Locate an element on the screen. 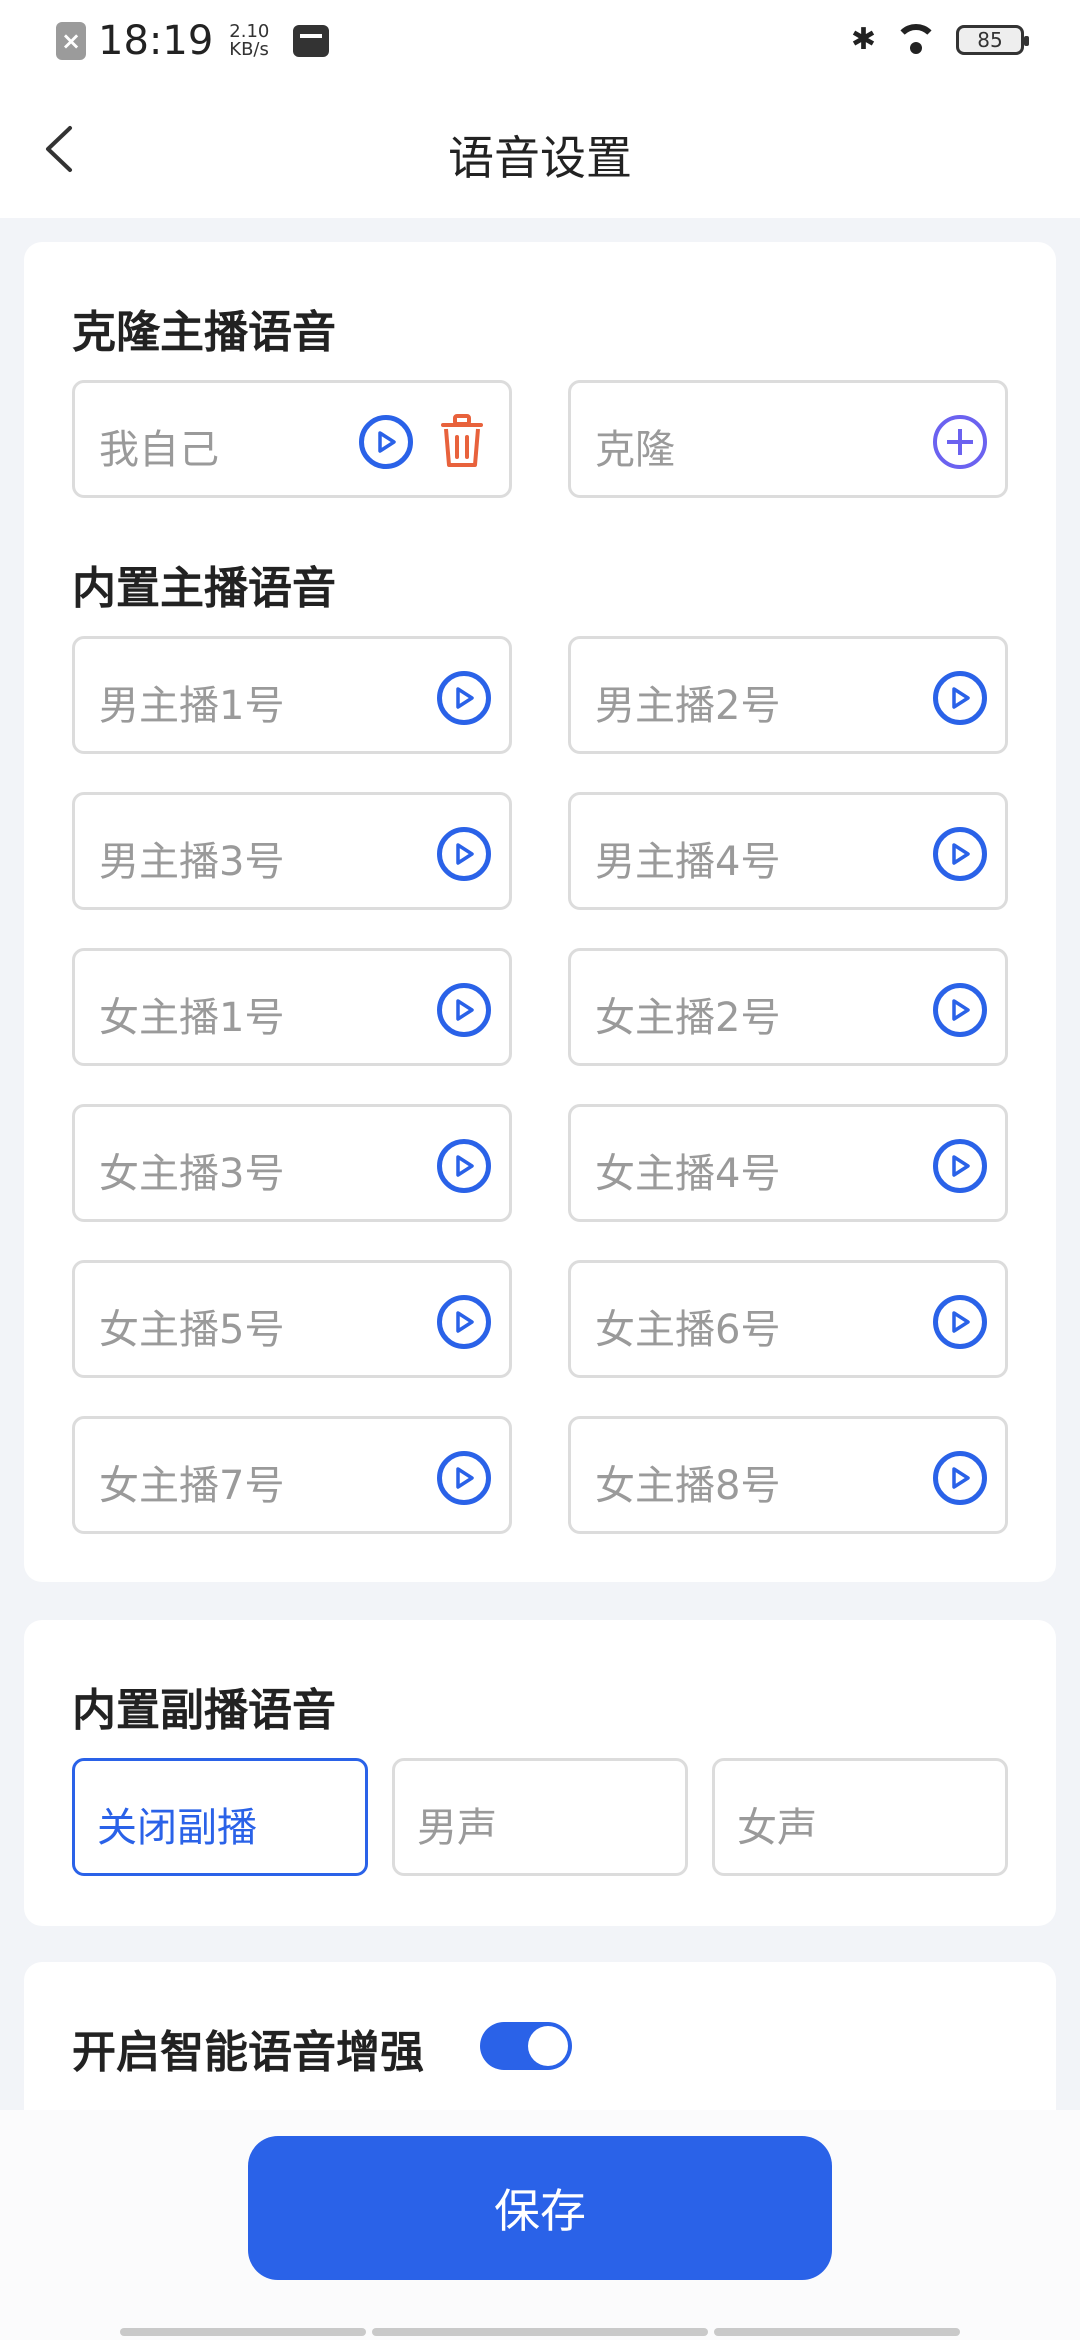 This screenshot has width=1080, height=2340. option-label: 男主播3号 is located at coordinates (192, 862).